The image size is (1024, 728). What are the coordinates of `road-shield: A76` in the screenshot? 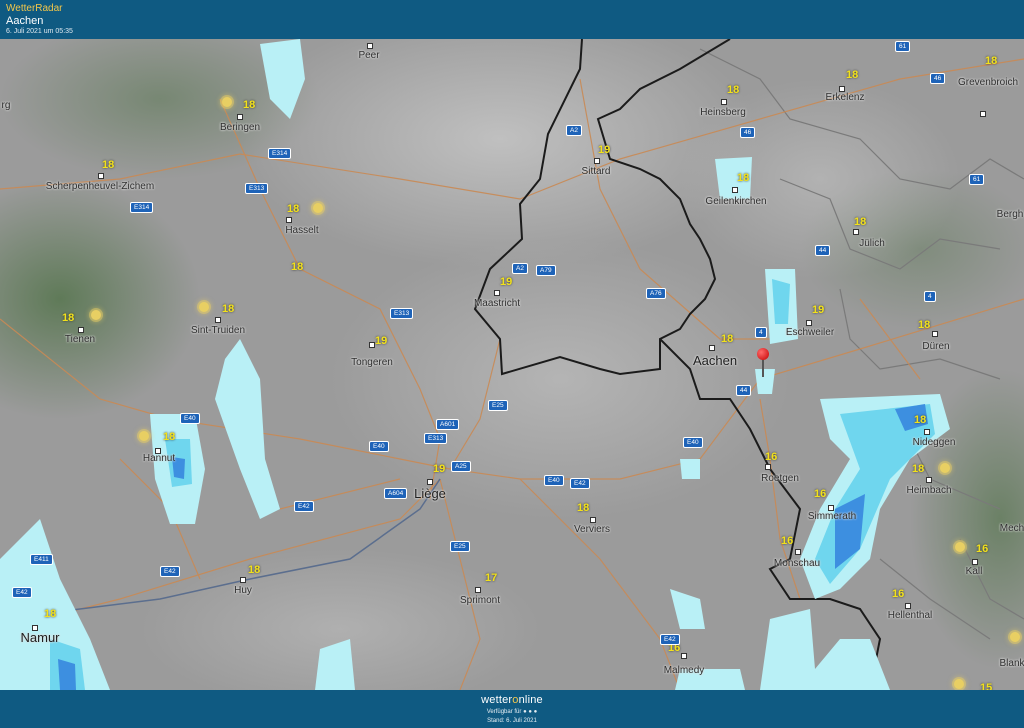 It's located at (656, 293).